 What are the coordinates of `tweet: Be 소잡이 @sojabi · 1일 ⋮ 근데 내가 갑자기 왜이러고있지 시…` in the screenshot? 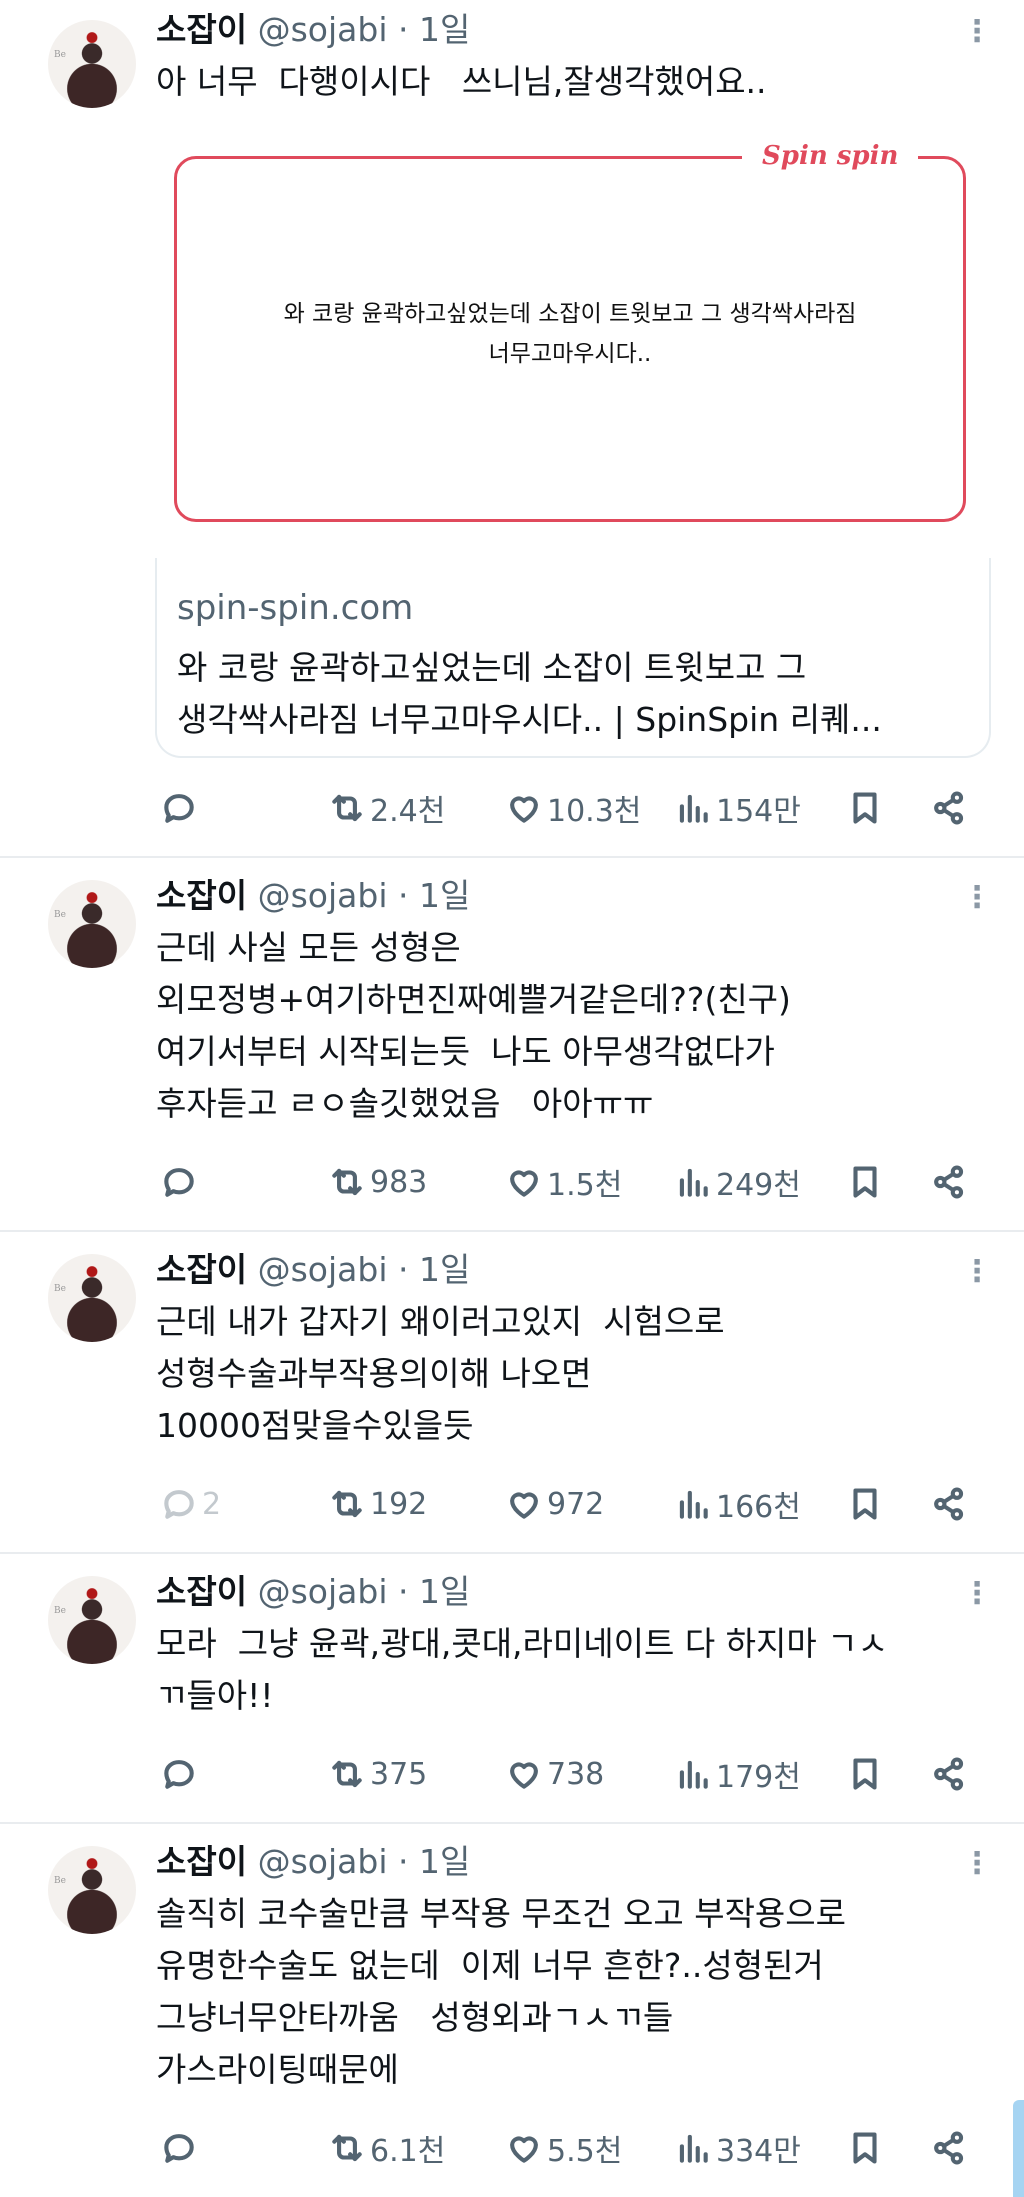 It's located at (512, 1392).